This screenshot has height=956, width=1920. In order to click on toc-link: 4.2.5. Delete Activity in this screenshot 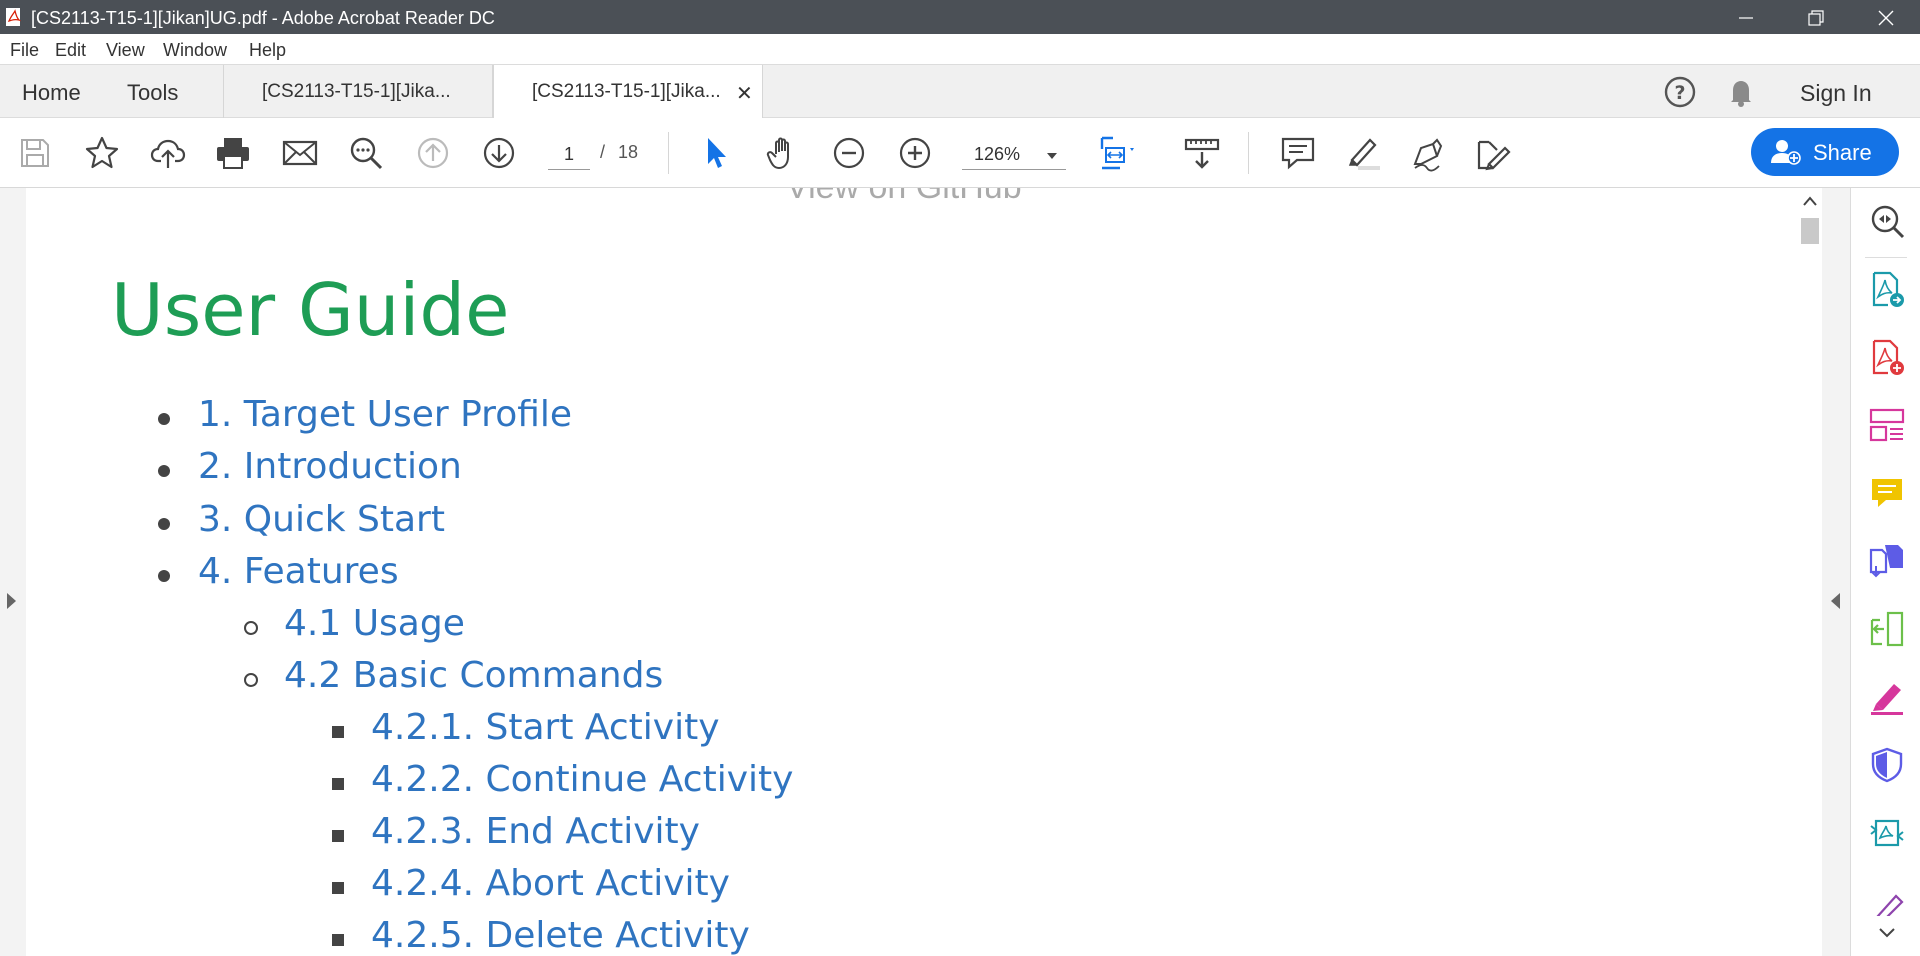, I will do `click(560, 935)`.